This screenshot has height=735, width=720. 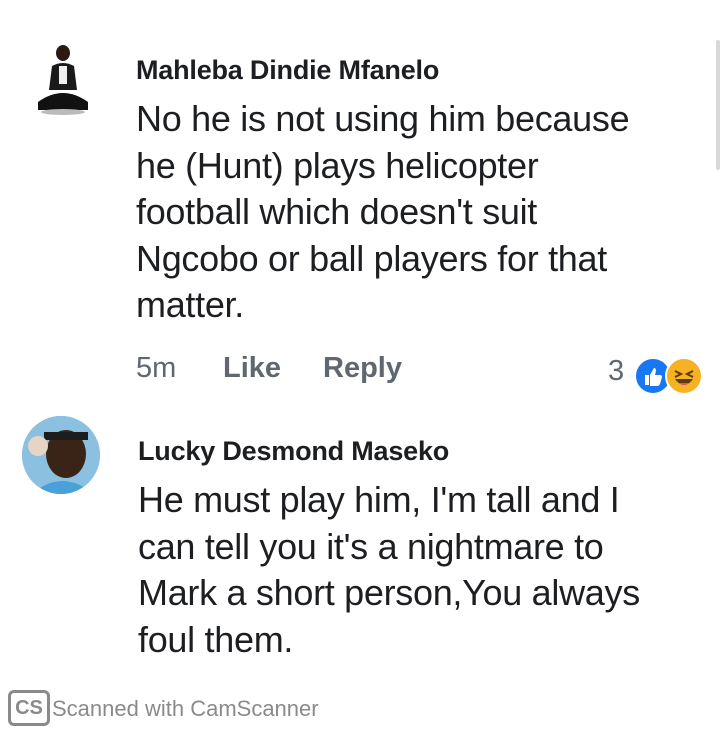 I want to click on reply-button: Reply, so click(x=362, y=368).